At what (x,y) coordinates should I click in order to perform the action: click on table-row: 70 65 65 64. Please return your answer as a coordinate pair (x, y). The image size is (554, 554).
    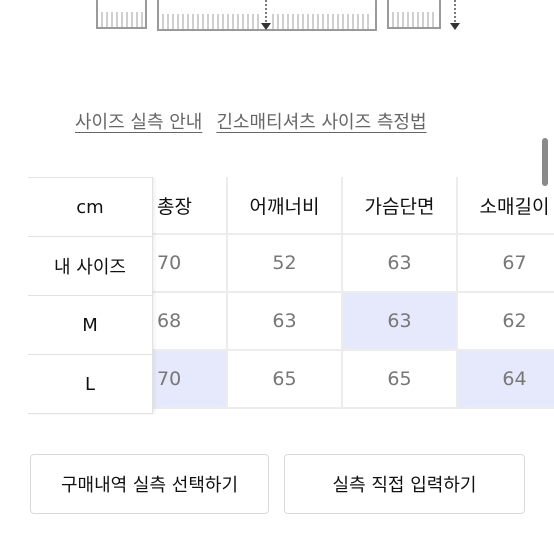
    Looking at the image, I should click on (353, 380).